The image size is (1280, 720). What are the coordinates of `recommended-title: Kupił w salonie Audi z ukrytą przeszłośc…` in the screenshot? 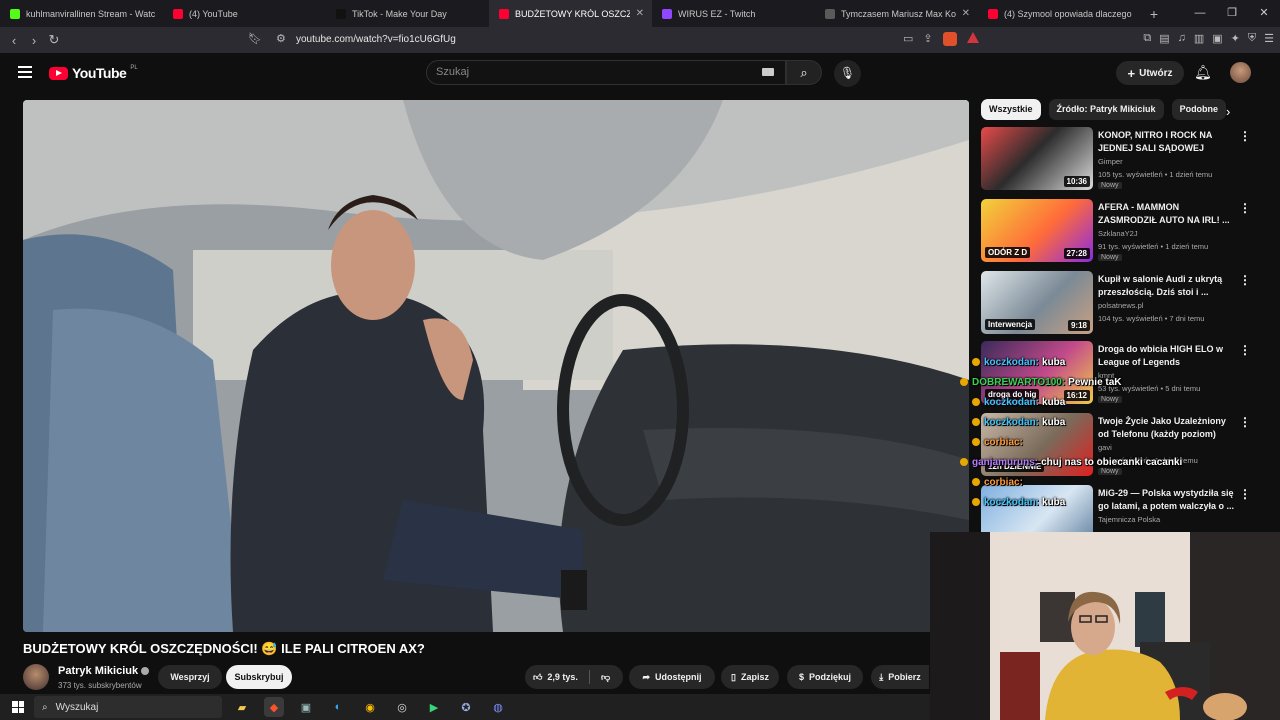 It's located at (1168, 286).